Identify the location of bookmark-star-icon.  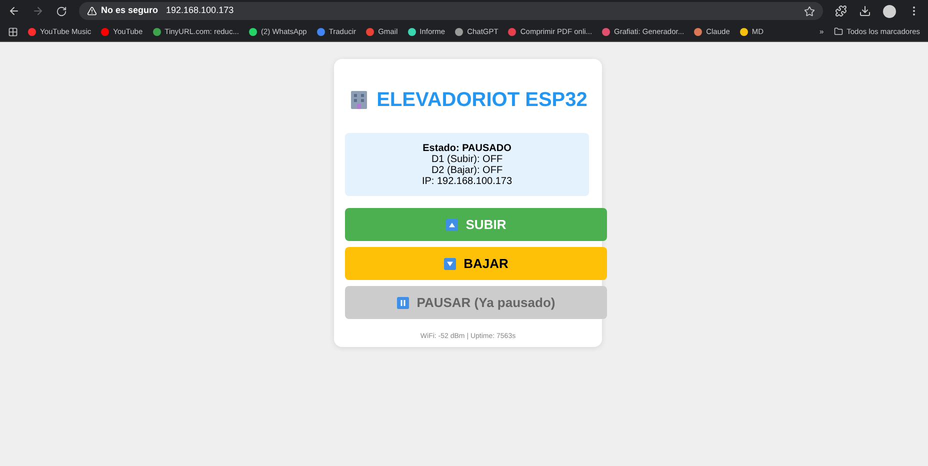
(809, 11).